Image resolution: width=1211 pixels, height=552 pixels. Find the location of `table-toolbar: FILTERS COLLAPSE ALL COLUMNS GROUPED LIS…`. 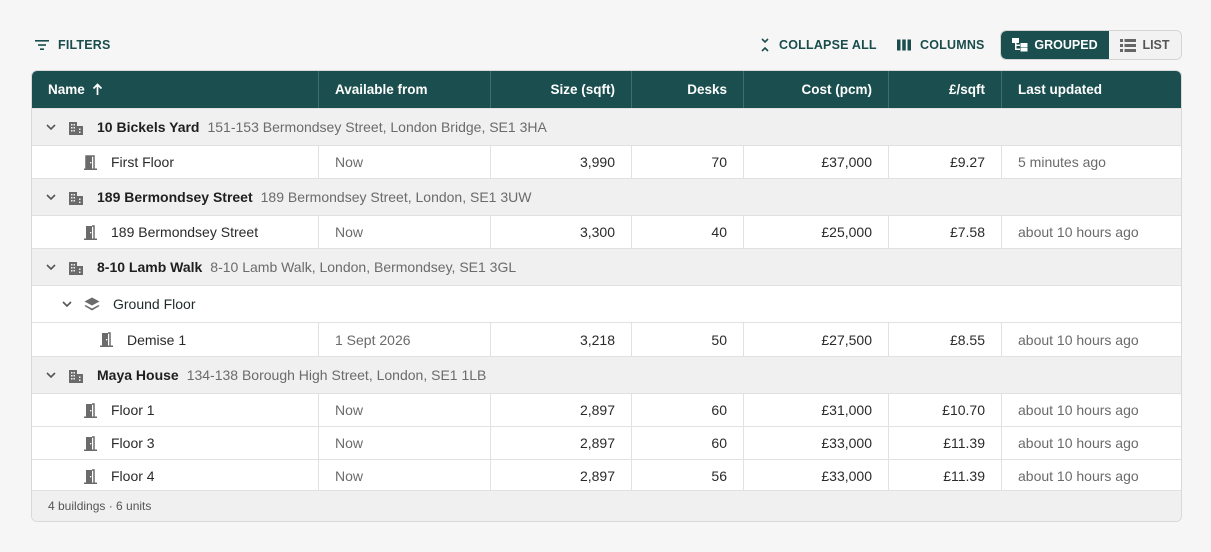

table-toolbar: FILTERS COLLAPSE ALL COLUMNS GROUPED LIS… is located at coordinates (606, 45).